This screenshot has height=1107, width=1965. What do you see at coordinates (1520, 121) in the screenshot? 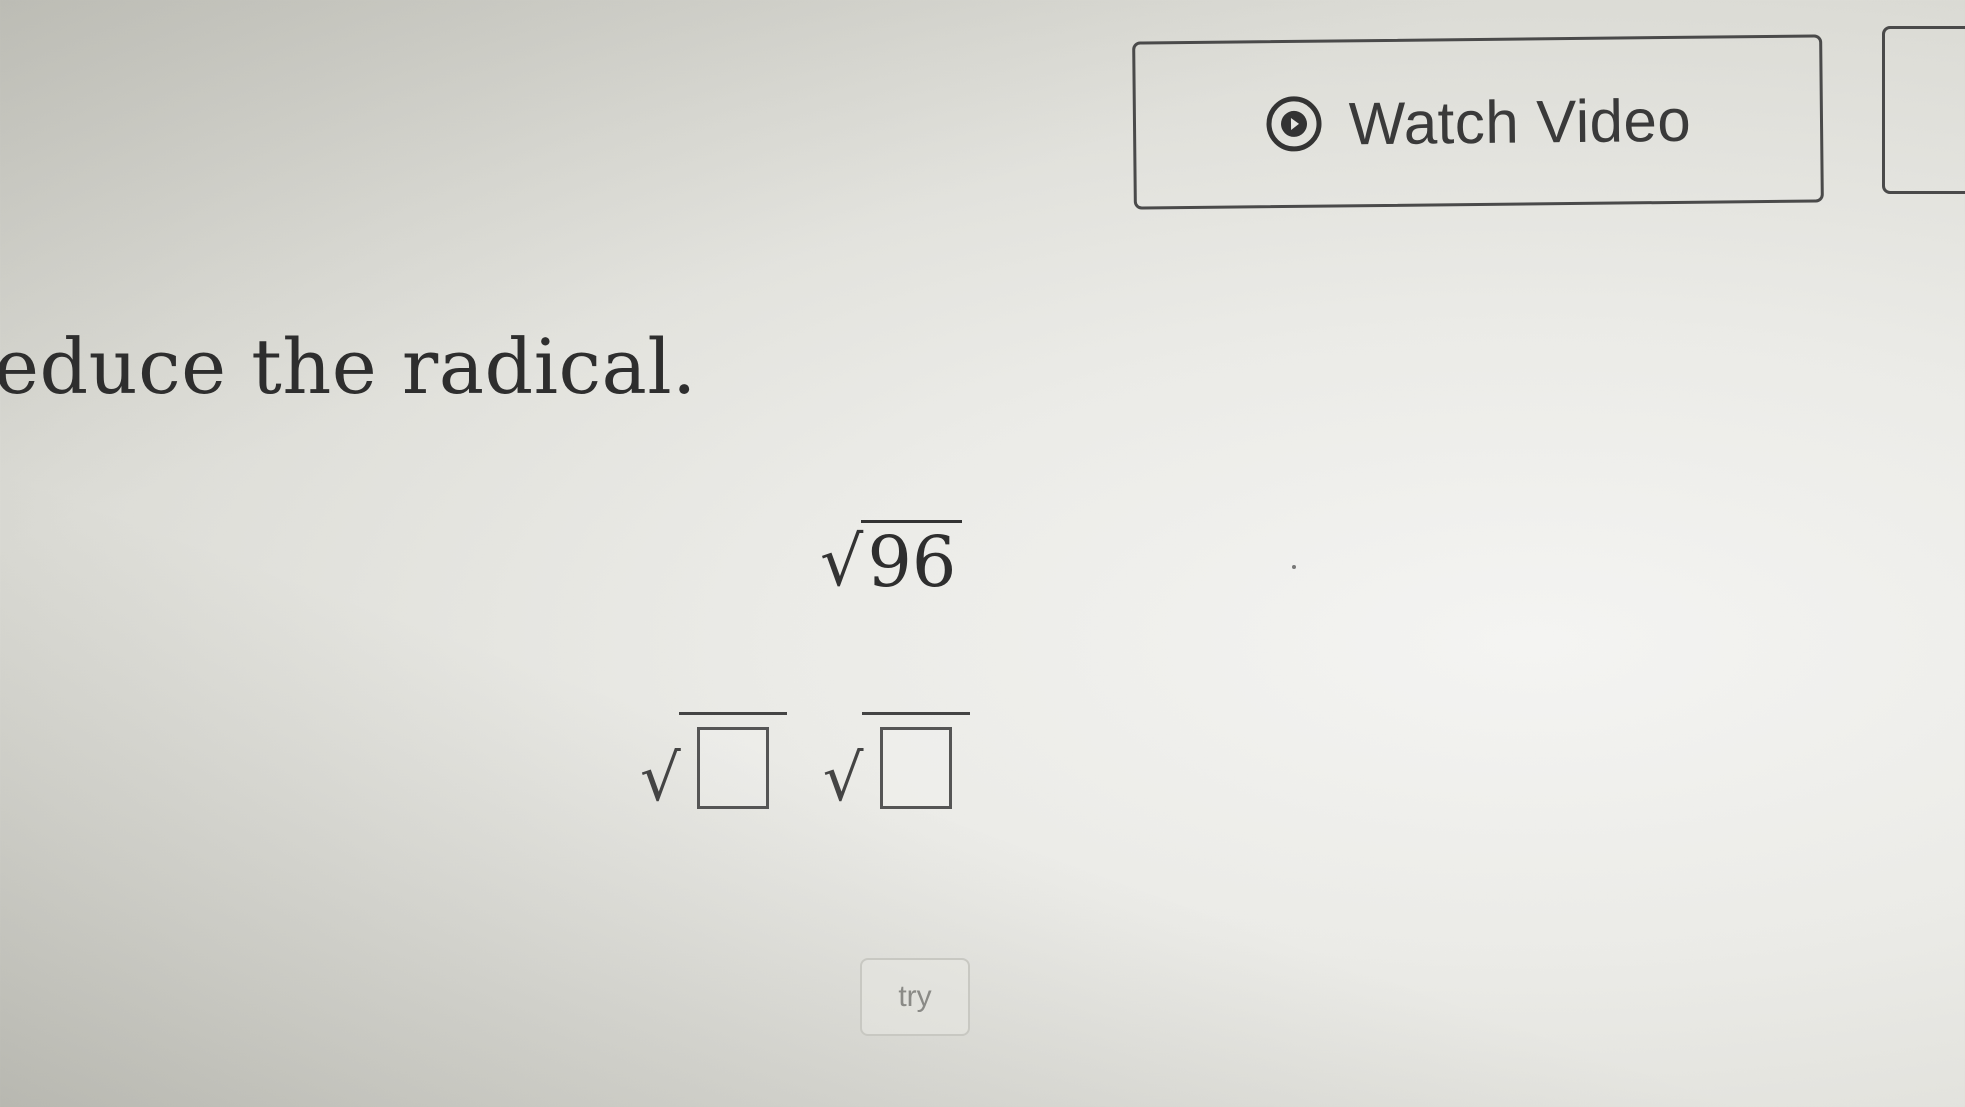
I see `watch-video-label: Watch Video` at bounding box center [1520, 121].